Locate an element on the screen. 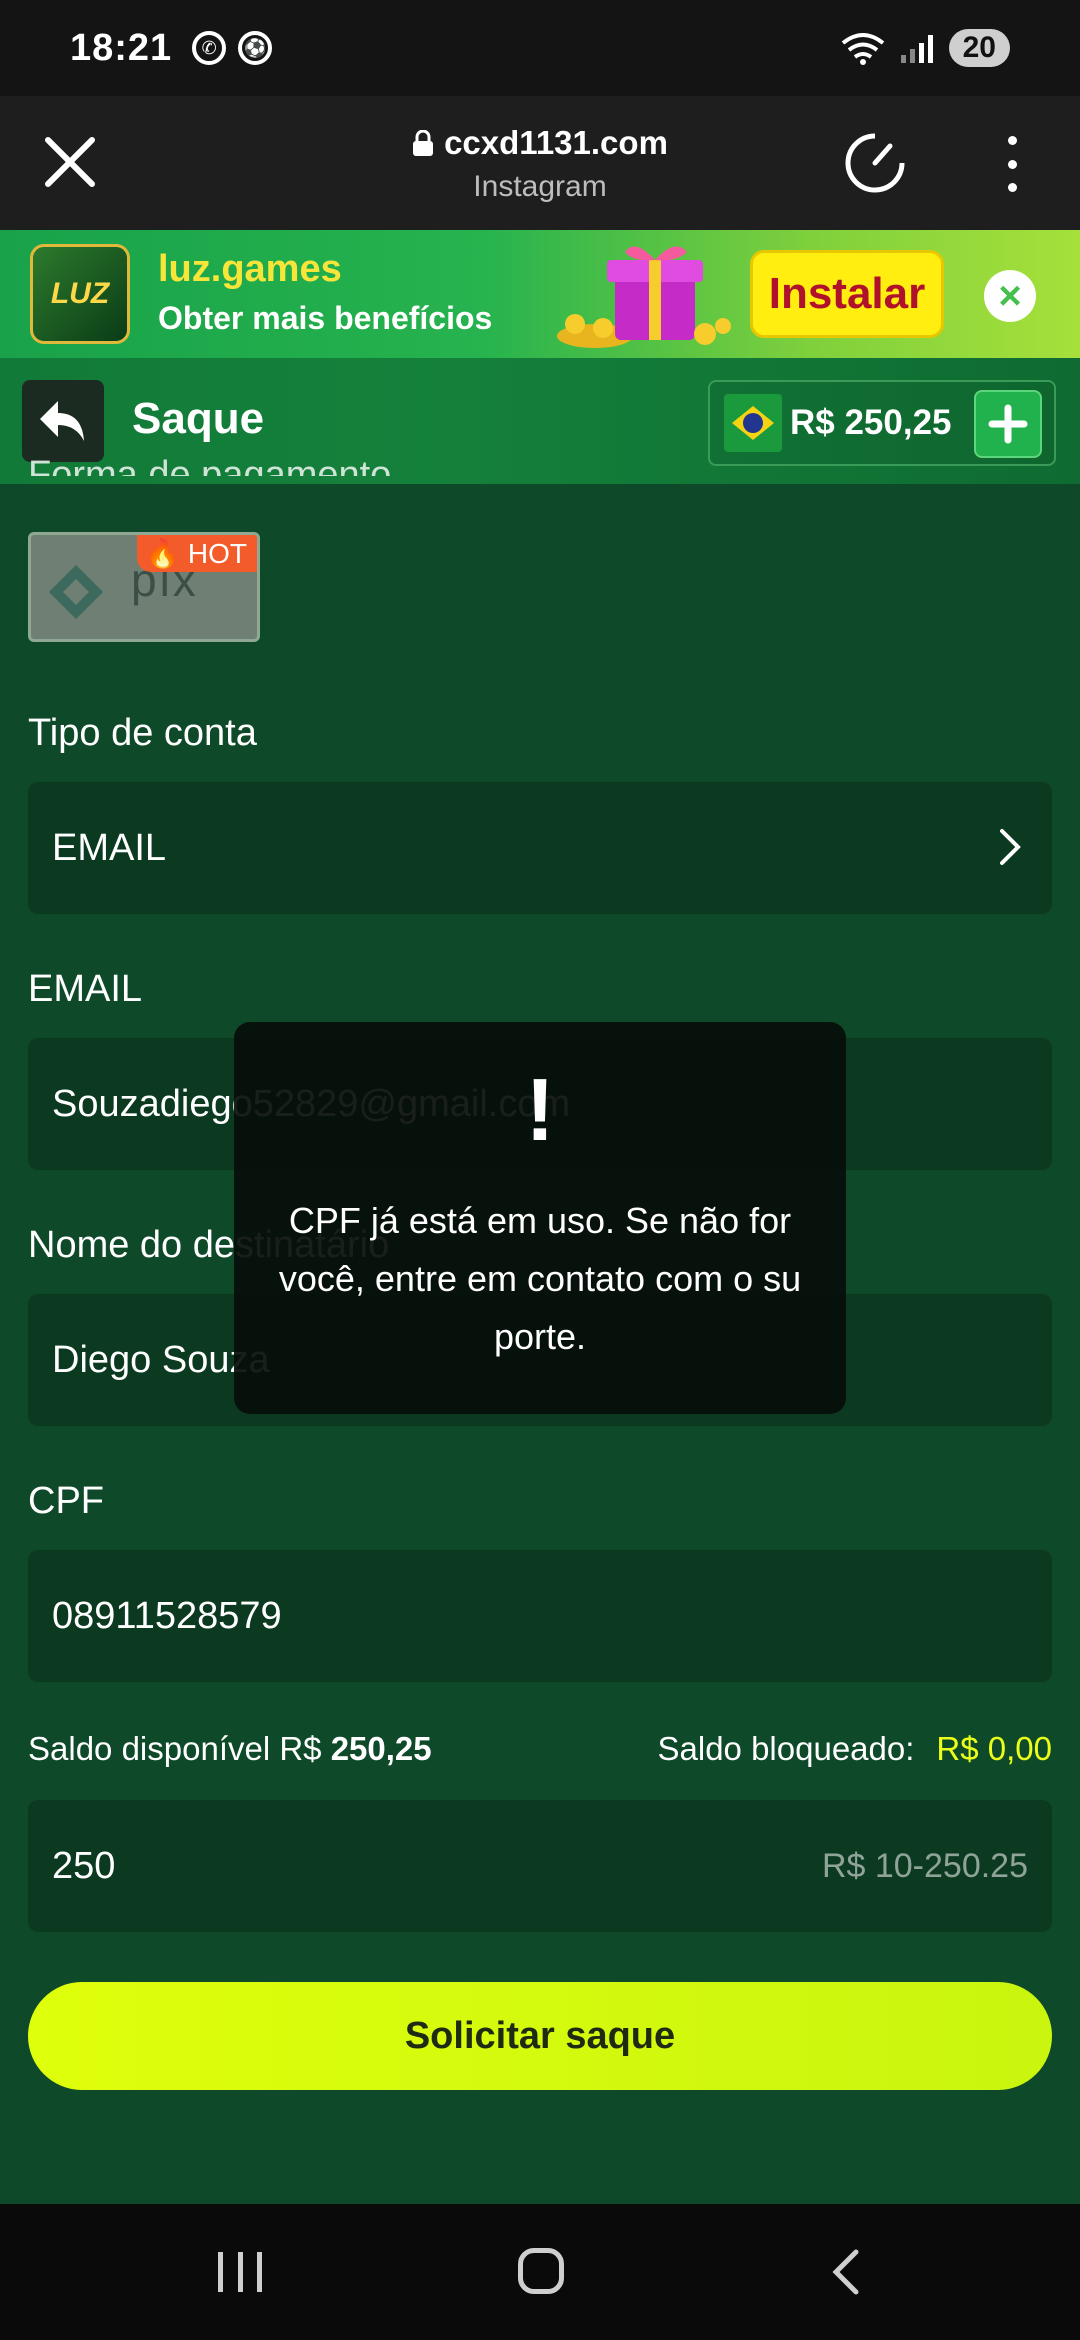 This screenshot has height=2340, width=1080. request-withdraw-button: Solicitar saque is located at coordinates (540, 2036).